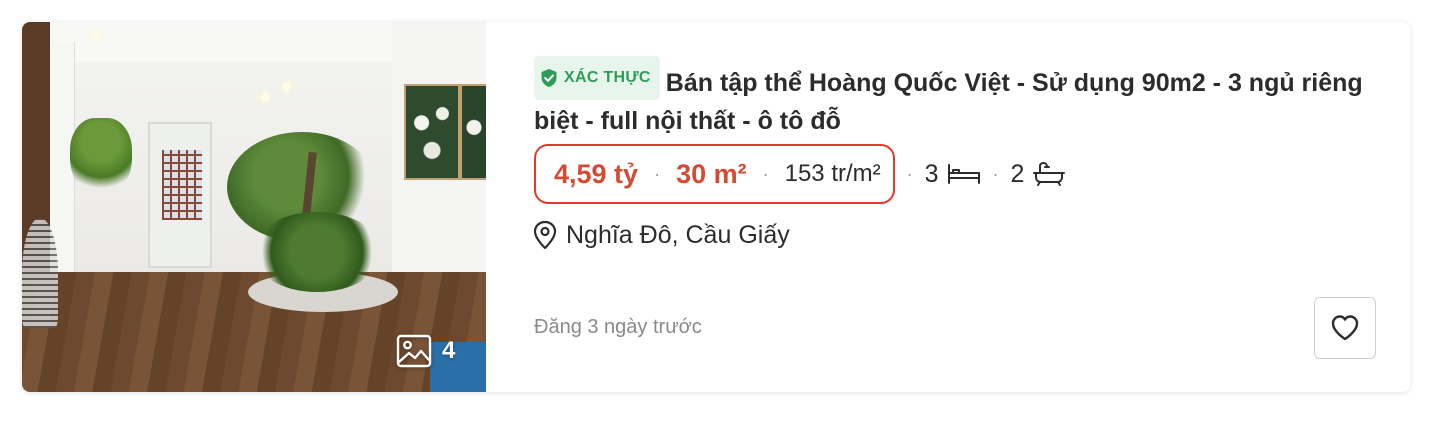 This screenshot has width=1450, height=422. What do you see at coordinates (317, 252) in the screenshot?
I see `photo-tree-leaves` at bounding box center [317, 252].